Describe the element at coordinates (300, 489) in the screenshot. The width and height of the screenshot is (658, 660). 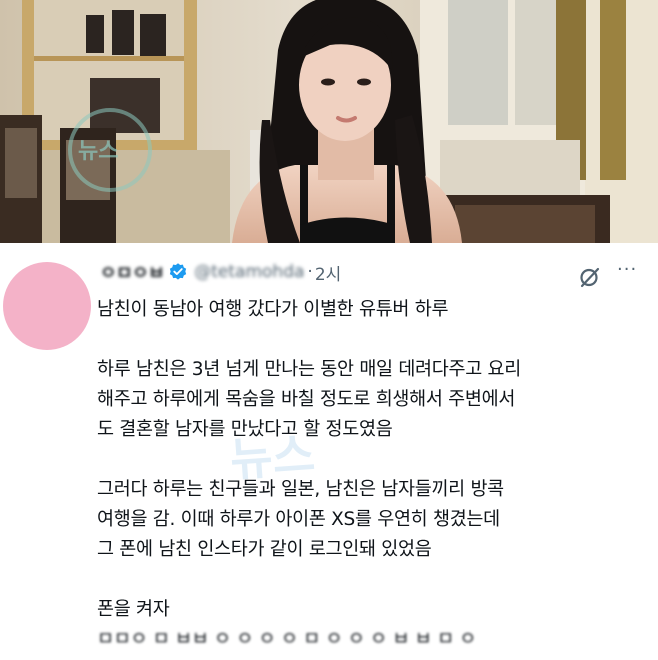
I see `tweet-line: 그러다 하루는 친구들과 일본, 남친은 남자들끼리 방콕` at that location.